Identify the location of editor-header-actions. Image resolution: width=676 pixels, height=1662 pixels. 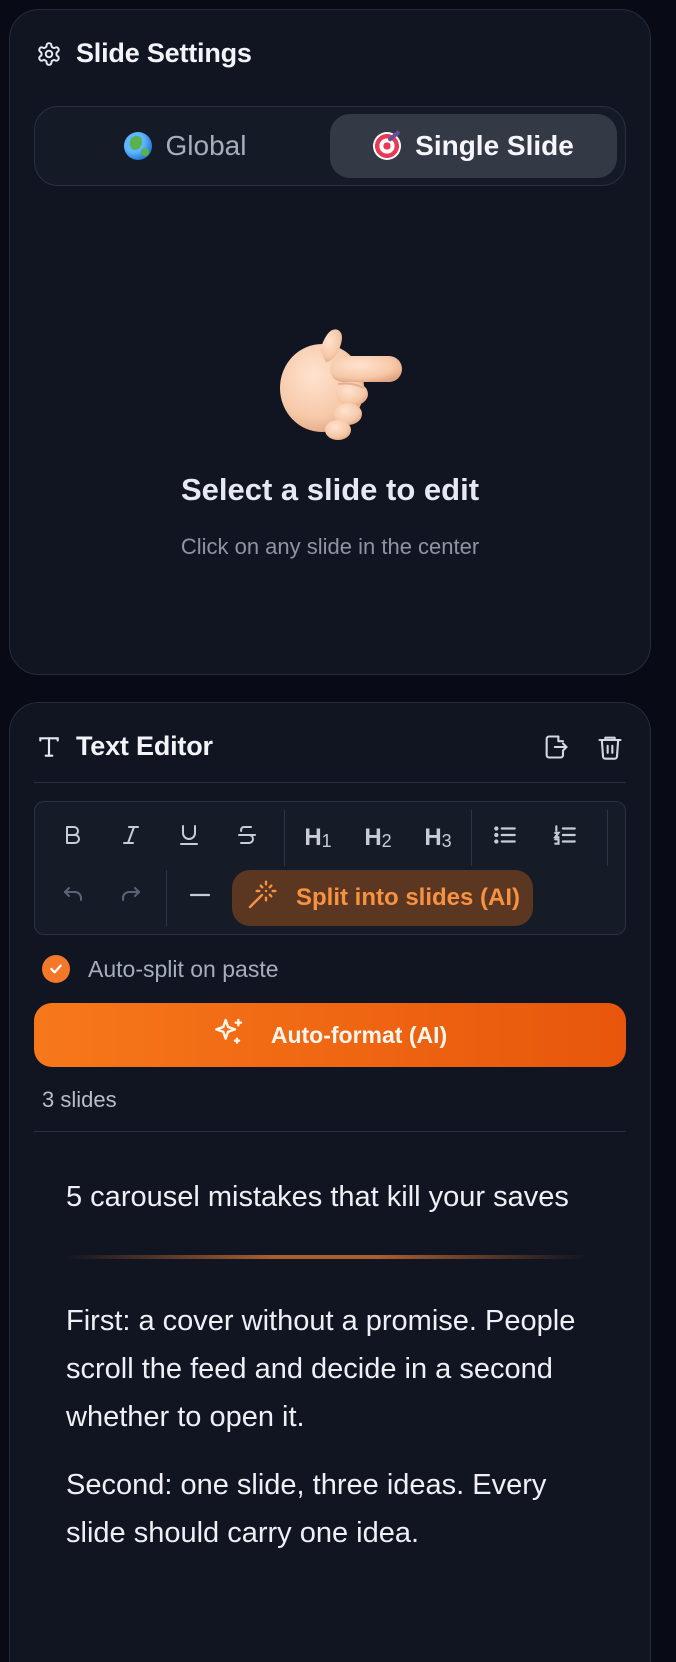
(583, 747).